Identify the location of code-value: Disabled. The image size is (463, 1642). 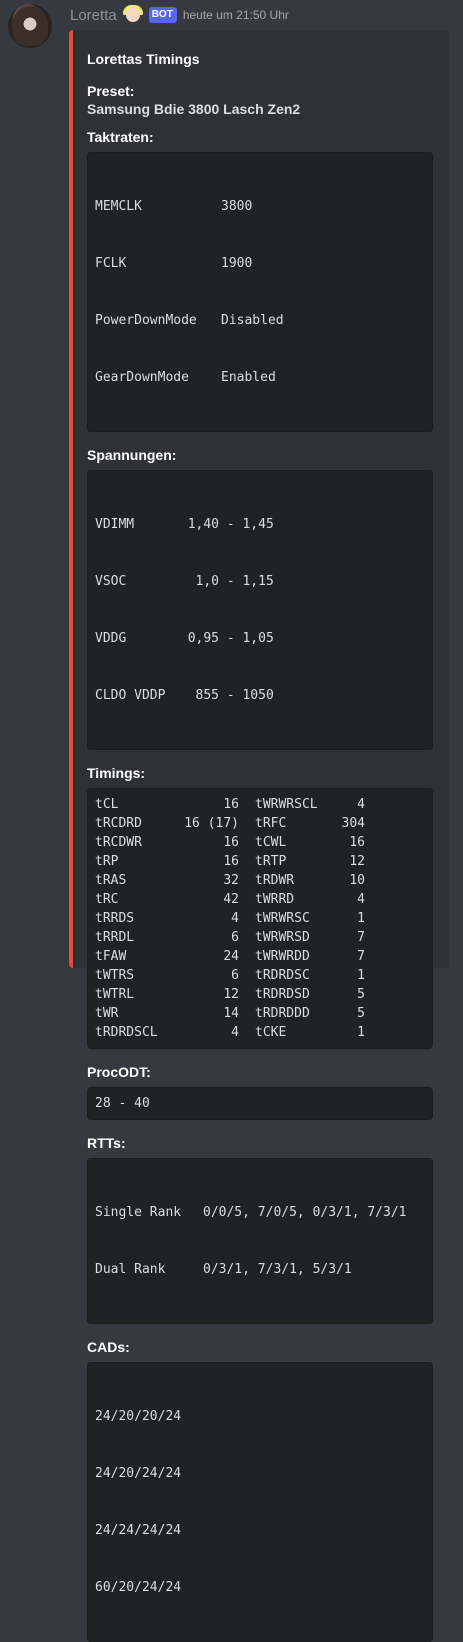
(252, 320).